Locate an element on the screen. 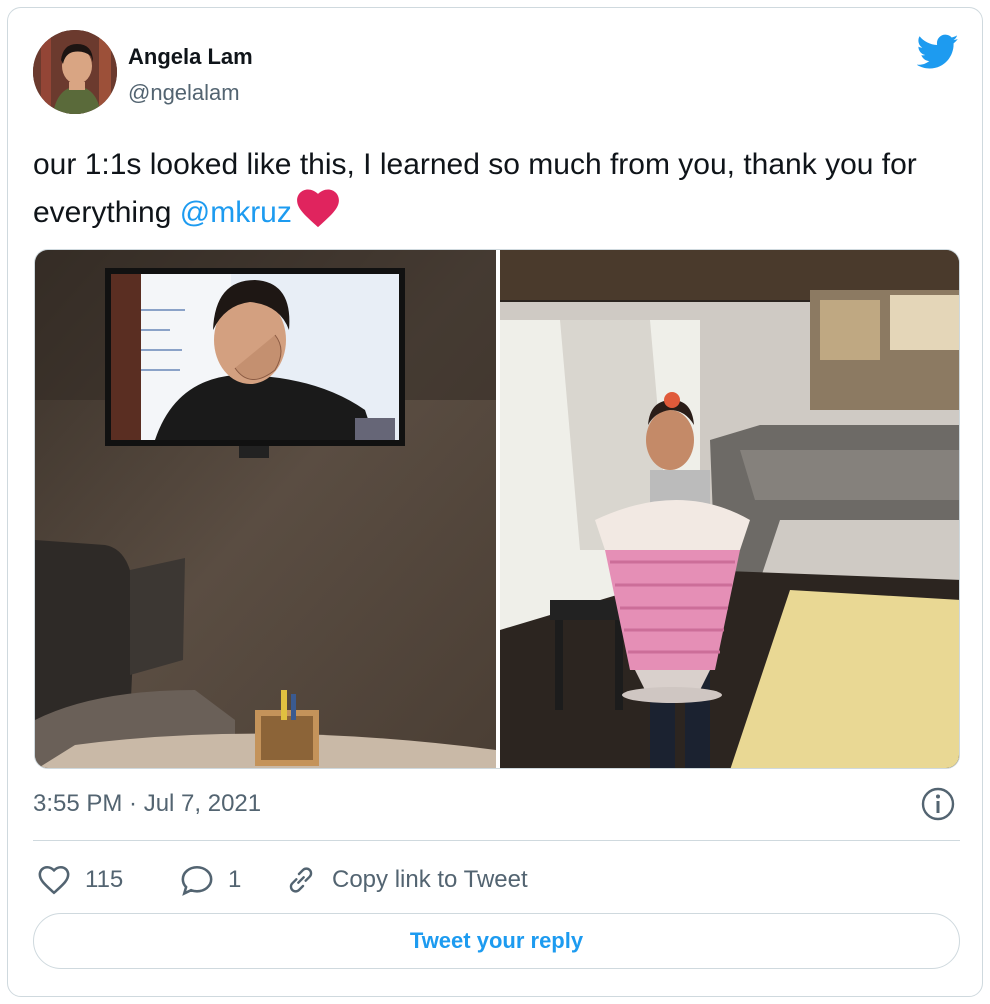  like-count: 115 is located at coordinates (104, 879).